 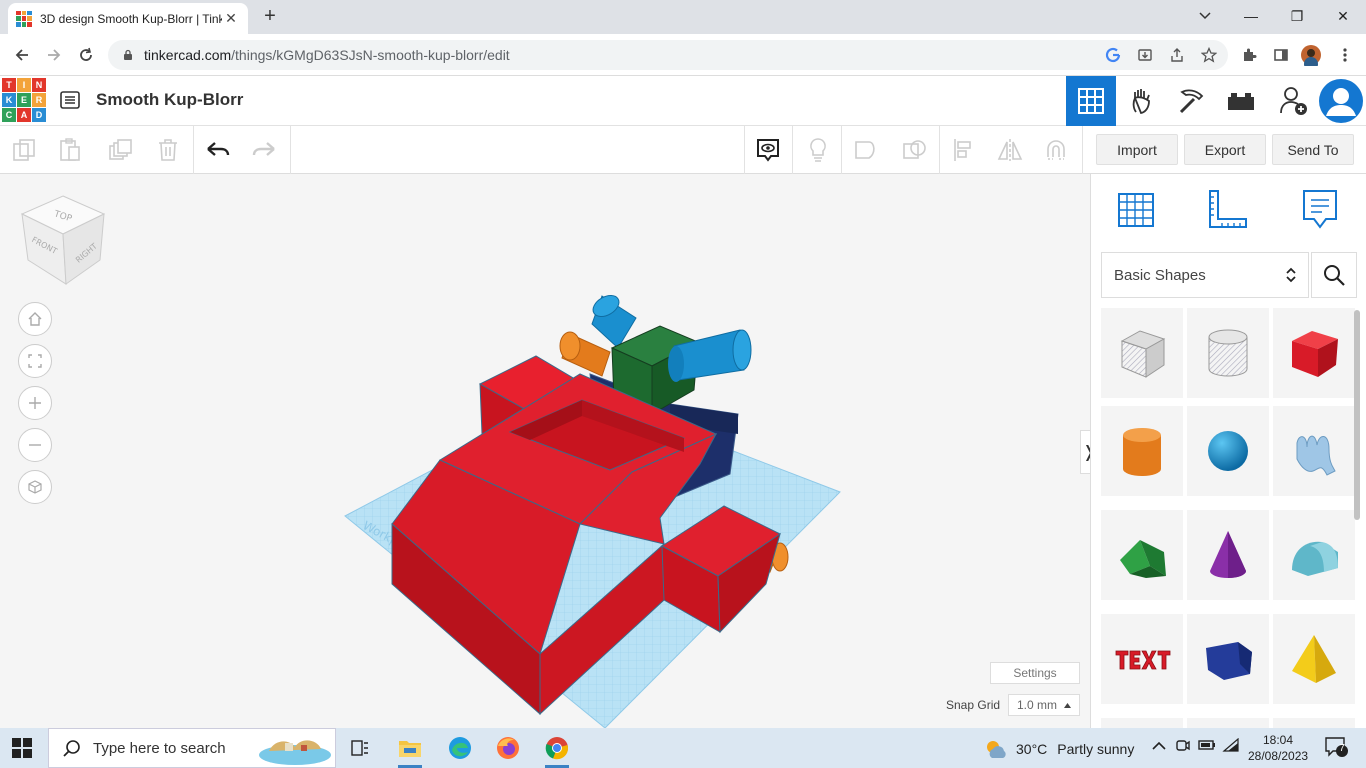 I want to click on fit-view-button, so click(x=35, y=361).